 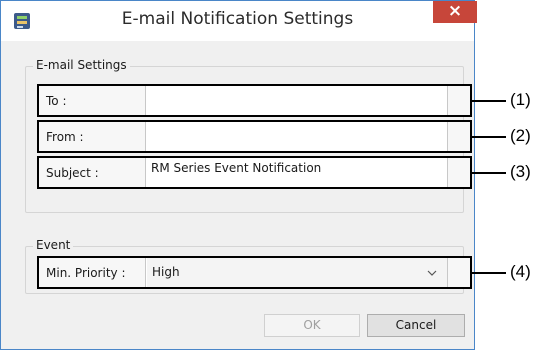 What do you see at coordinates (92, 272) in the screenshot?
I see `min-priority-label: Min. Priority :` at bounding box center [92, 272].